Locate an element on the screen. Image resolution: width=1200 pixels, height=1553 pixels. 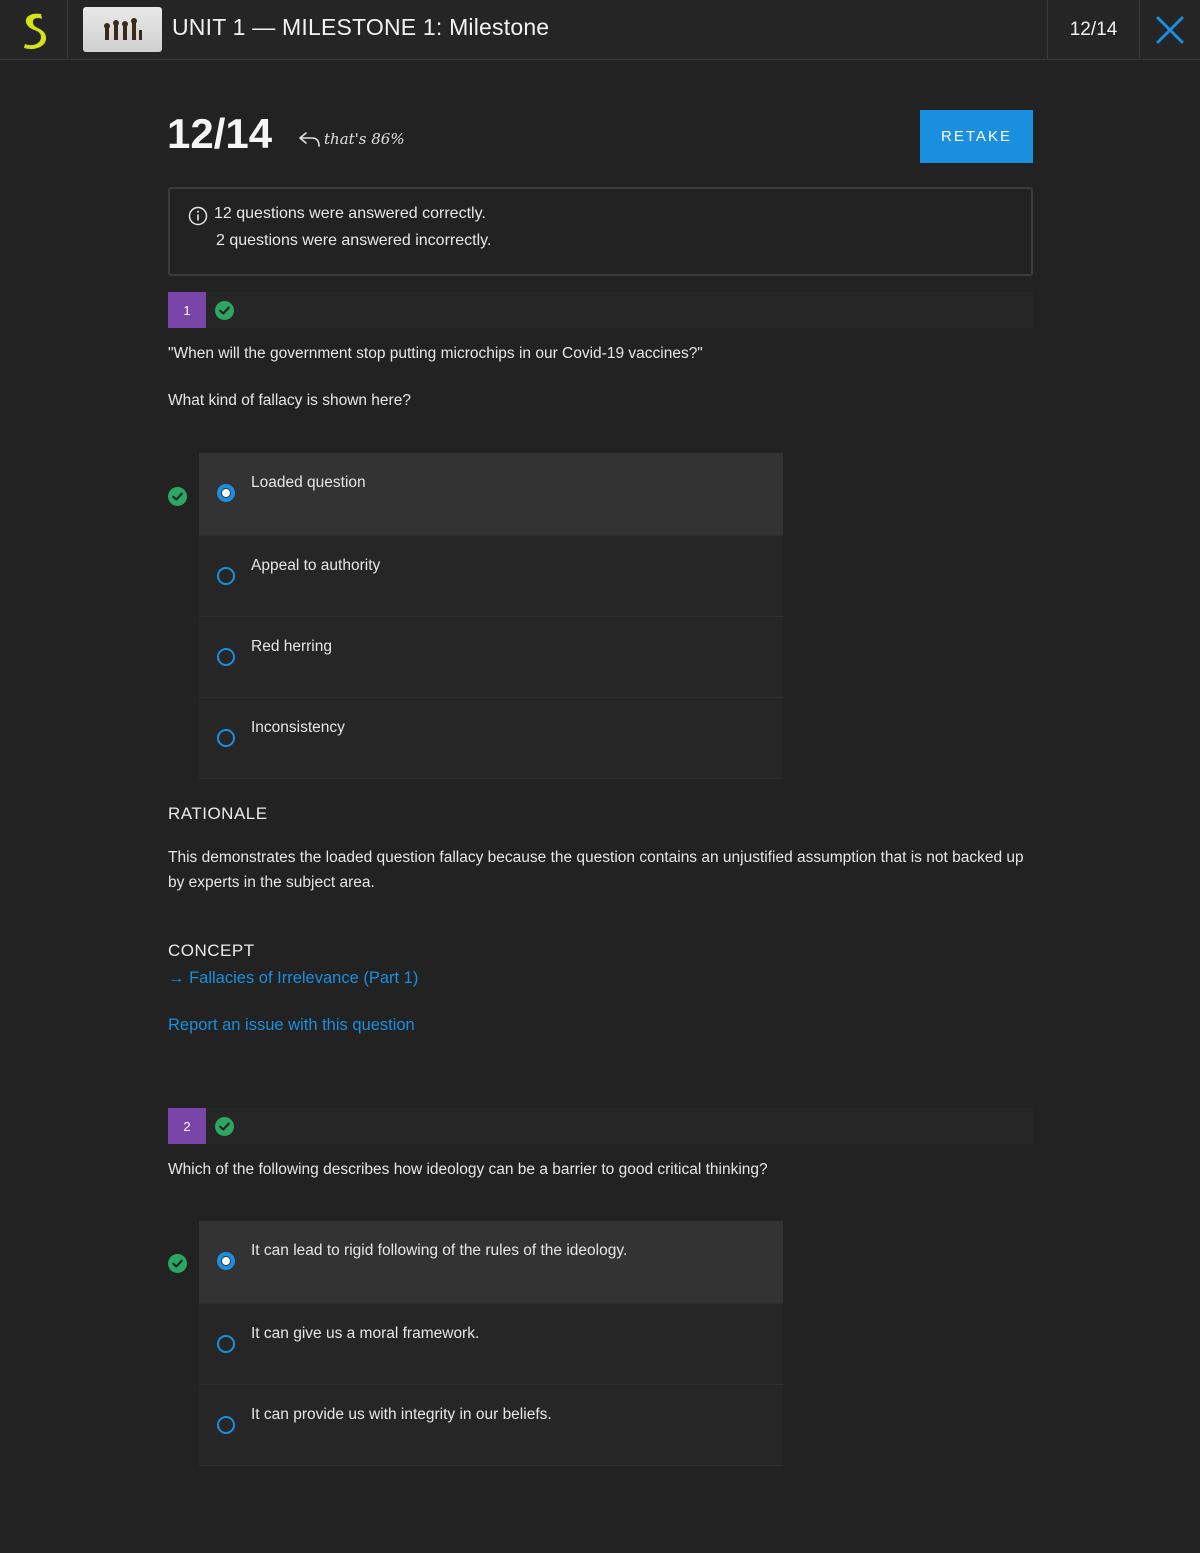
option-label: Inconsistency is located at coordinates (298, 727).